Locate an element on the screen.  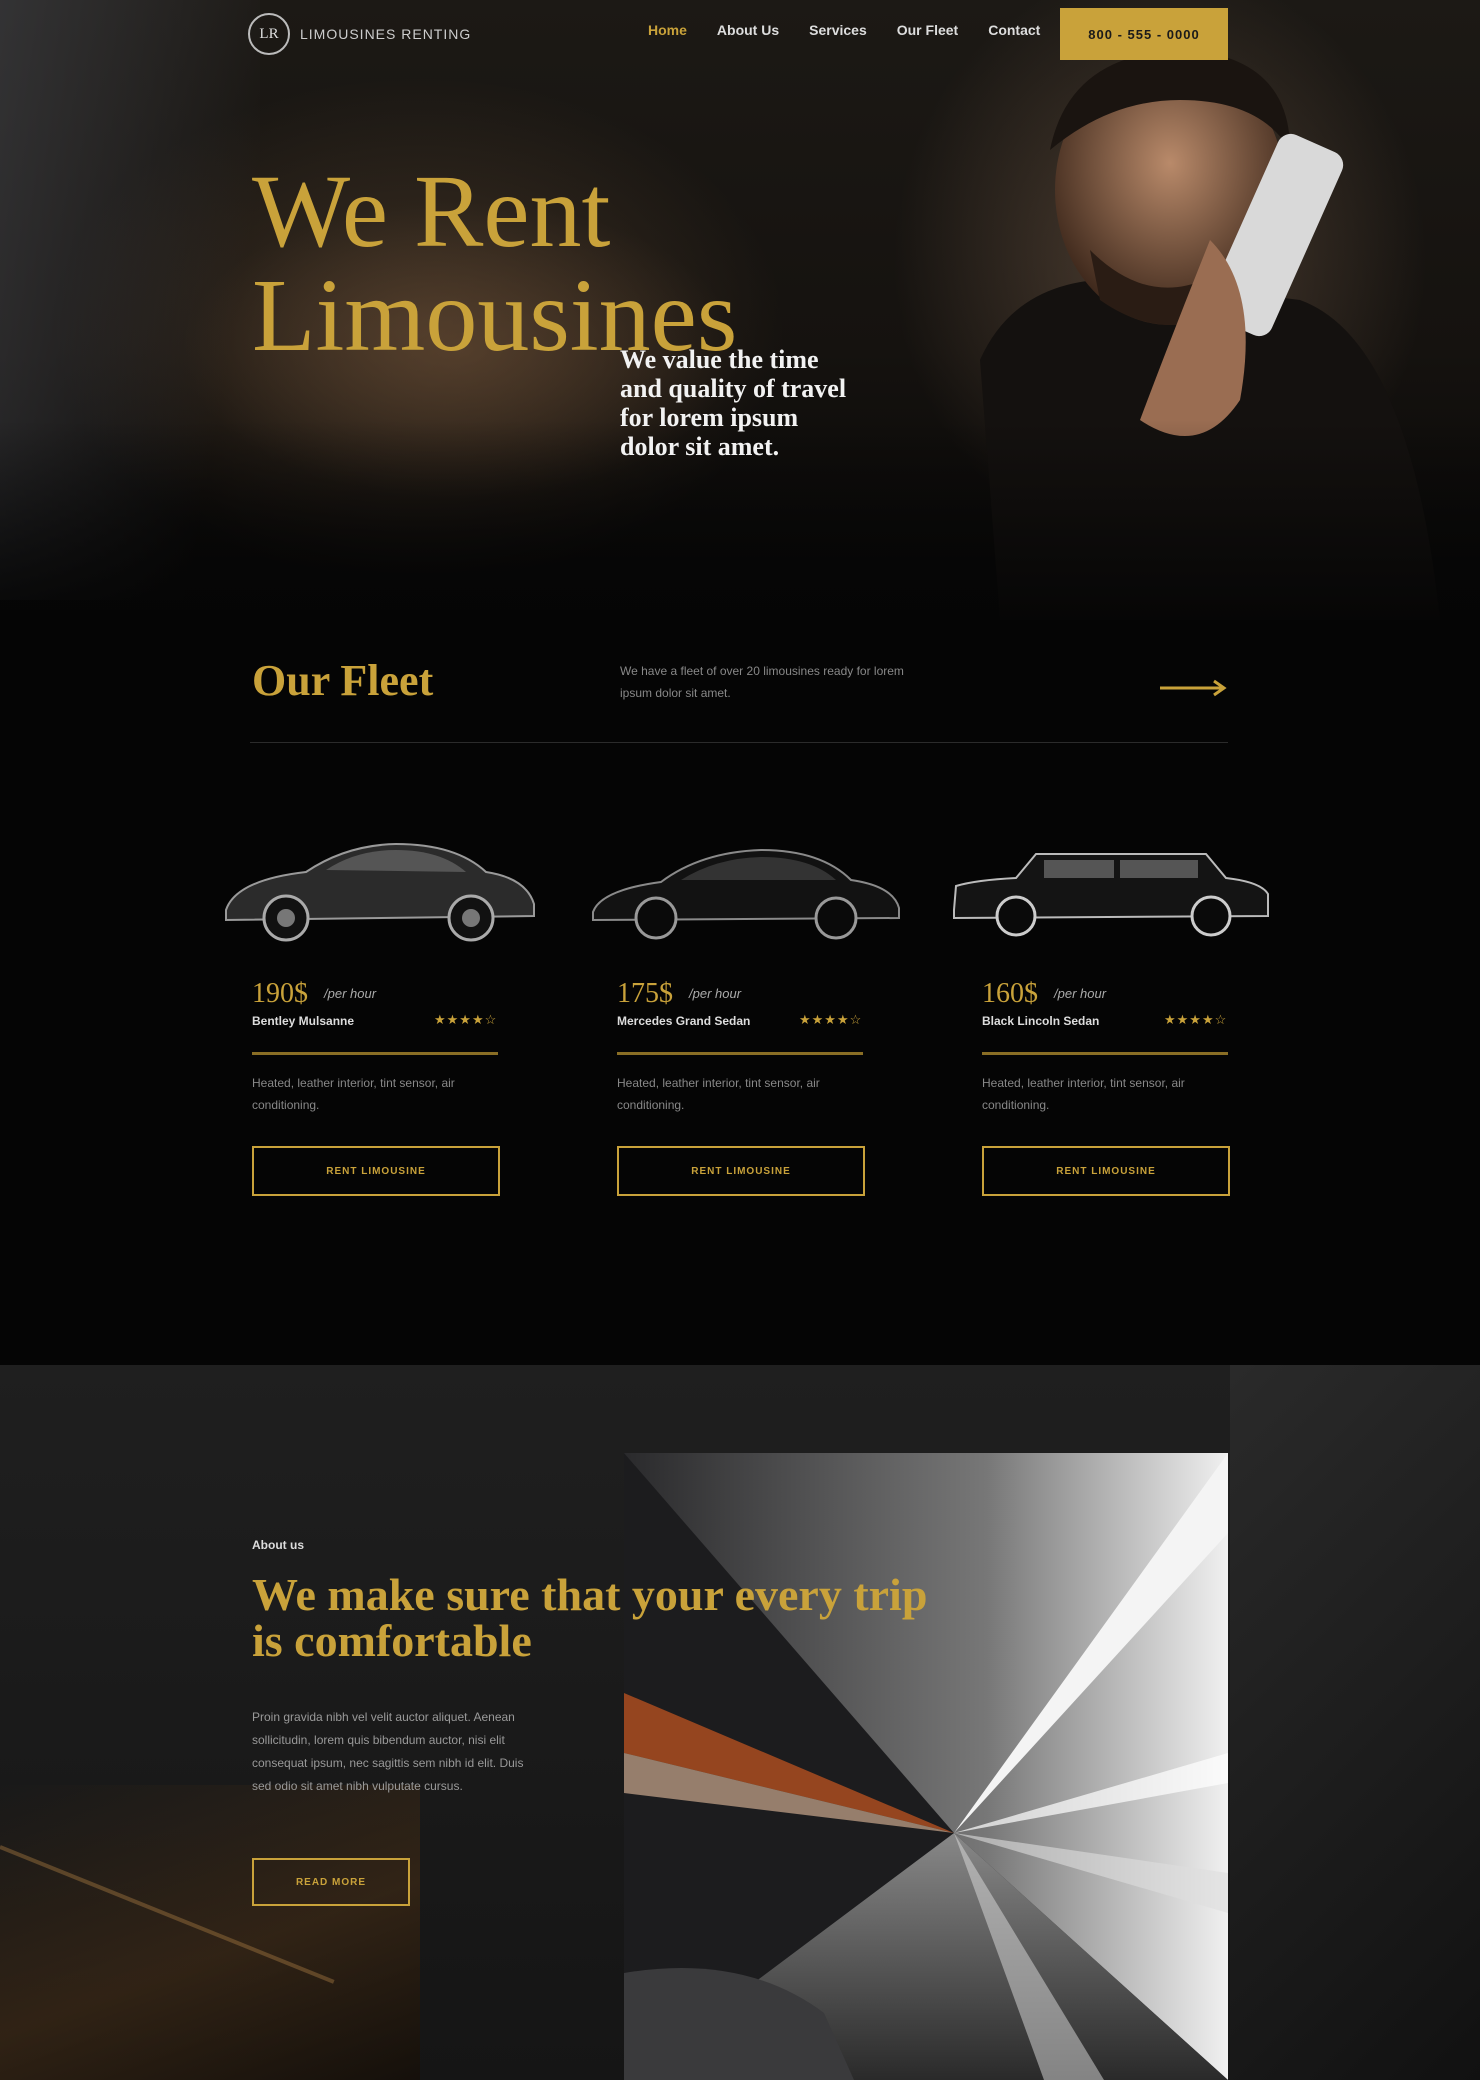
fleet-divider is located at coordinates (739, 742).